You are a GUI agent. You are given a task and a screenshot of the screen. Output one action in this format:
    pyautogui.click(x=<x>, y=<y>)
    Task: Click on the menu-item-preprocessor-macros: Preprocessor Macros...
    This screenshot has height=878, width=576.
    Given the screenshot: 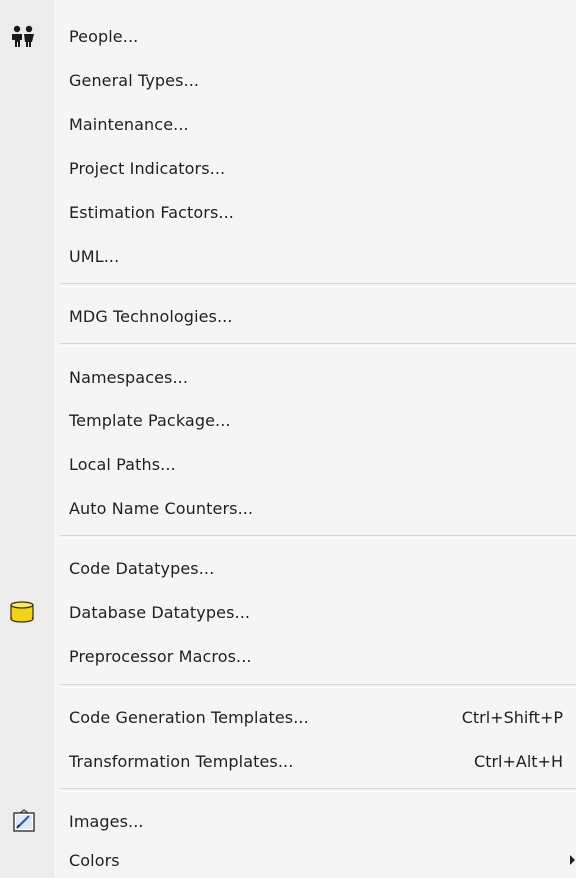 What is the action you would take?
    pyautogui.click(x=288, y=656)
    